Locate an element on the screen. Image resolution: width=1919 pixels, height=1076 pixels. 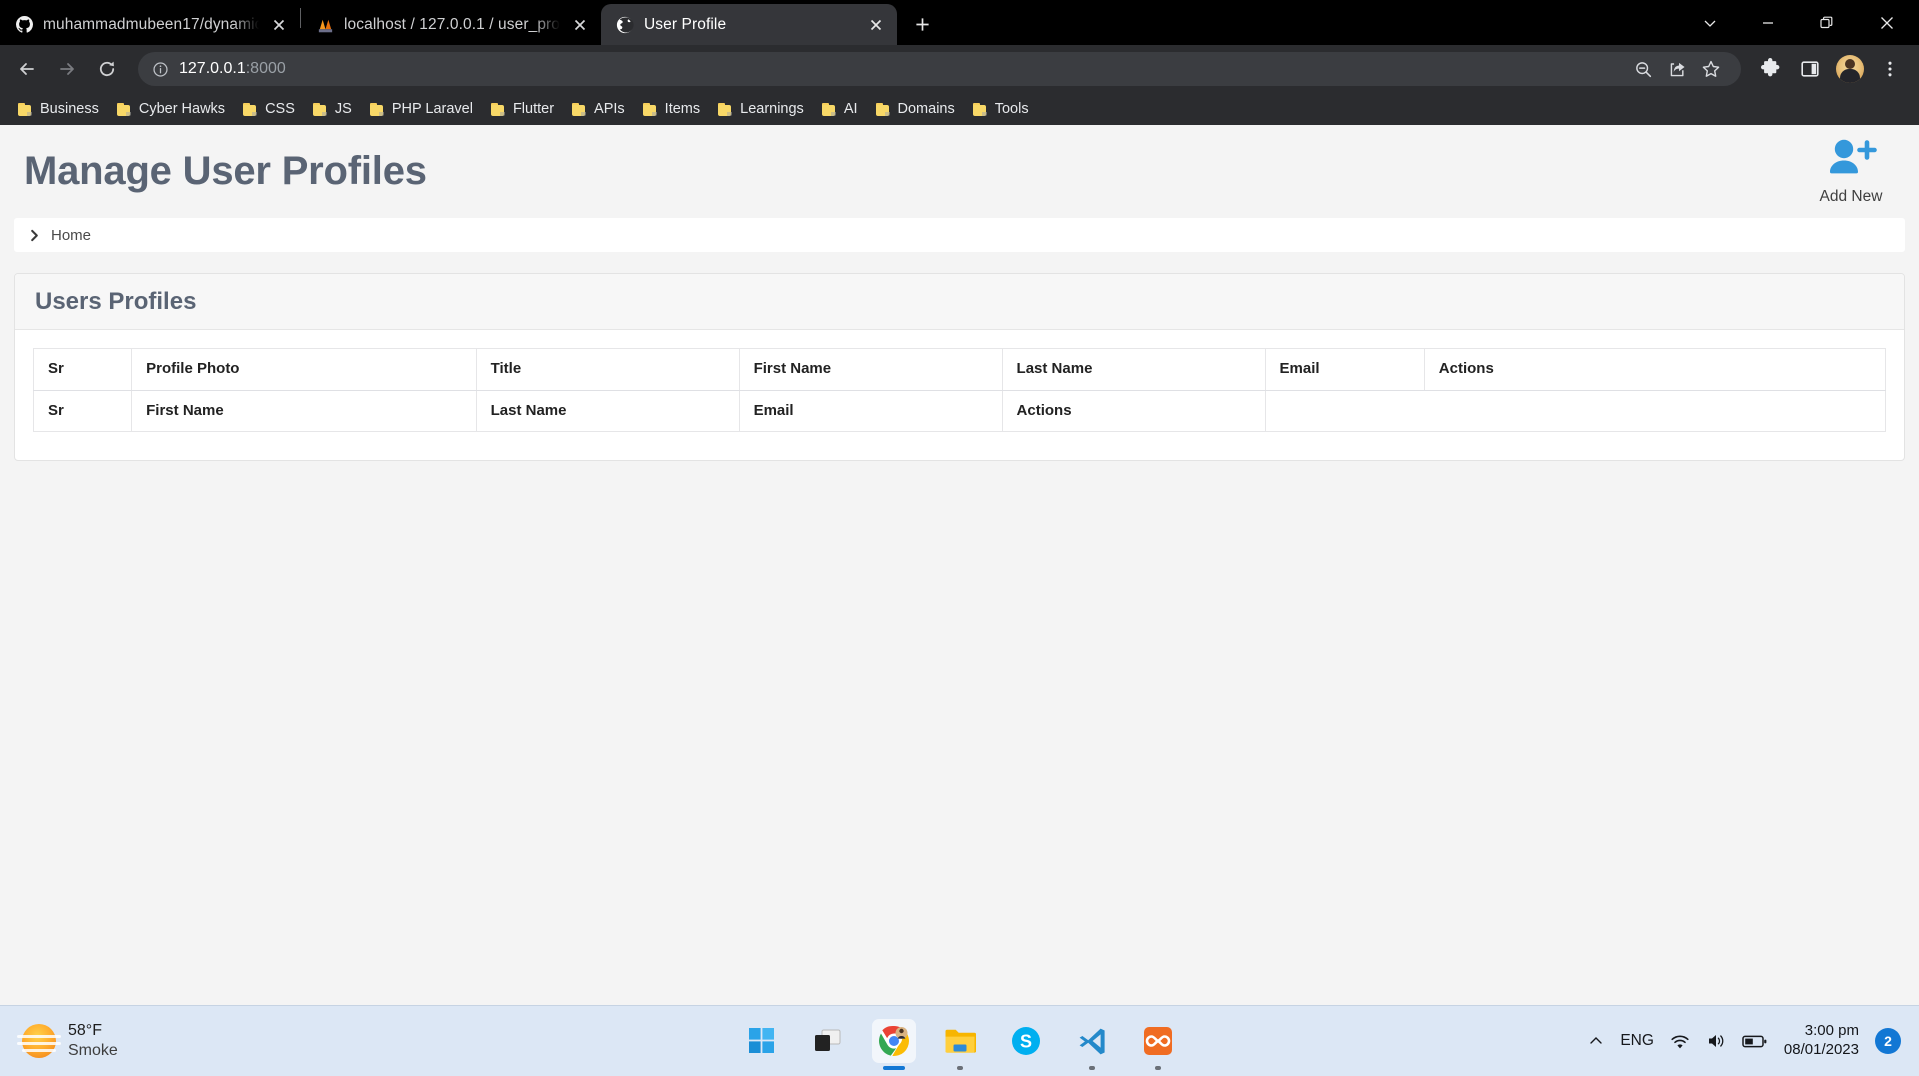
bookmark-apis: APIs is located at coordinates (598, 109).